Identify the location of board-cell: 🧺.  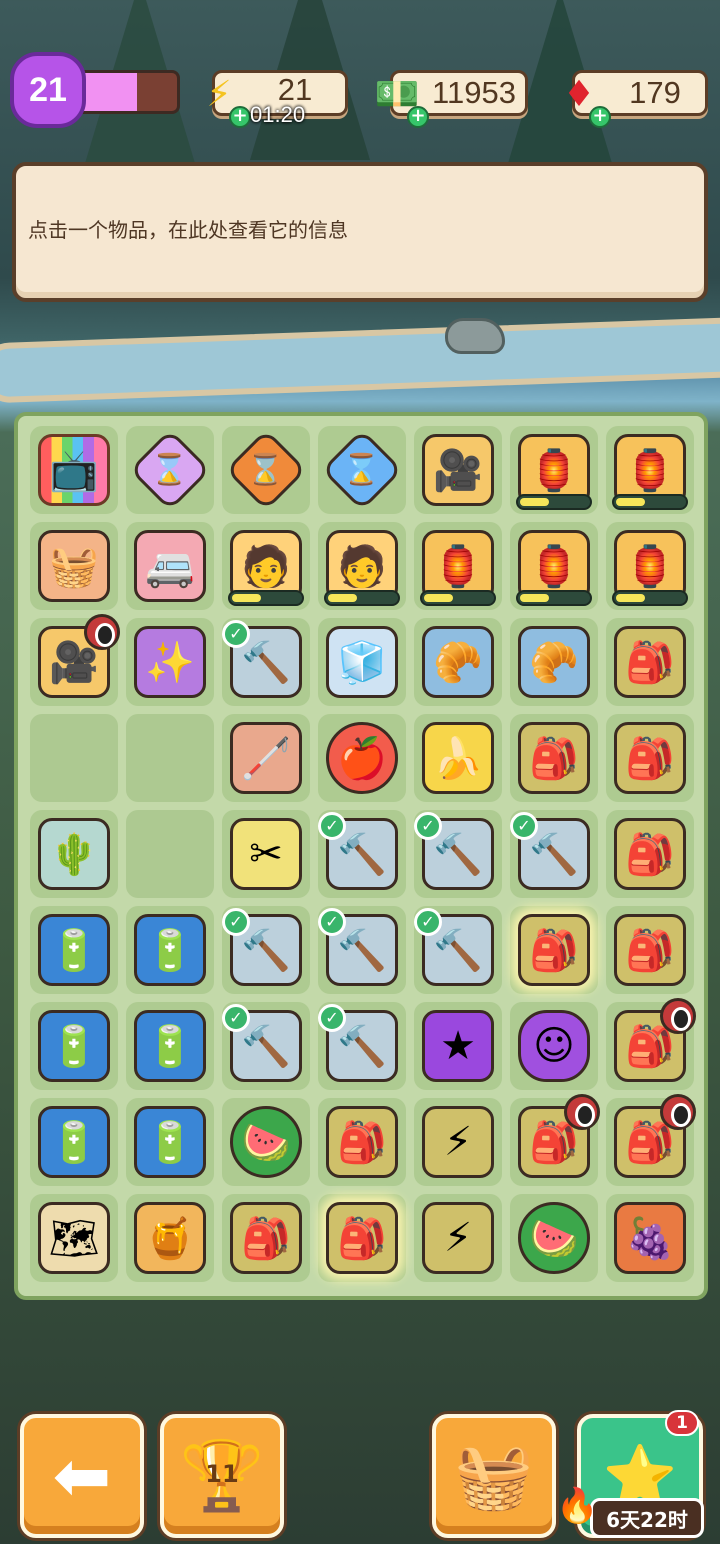
(74, 566).